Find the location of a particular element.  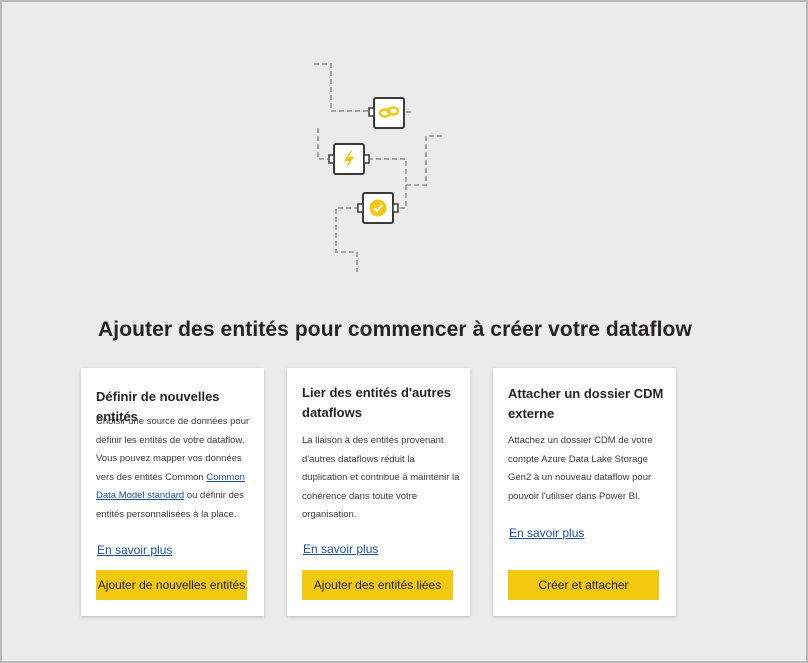

dataflow-illustration is located at coordinates (378, 167).